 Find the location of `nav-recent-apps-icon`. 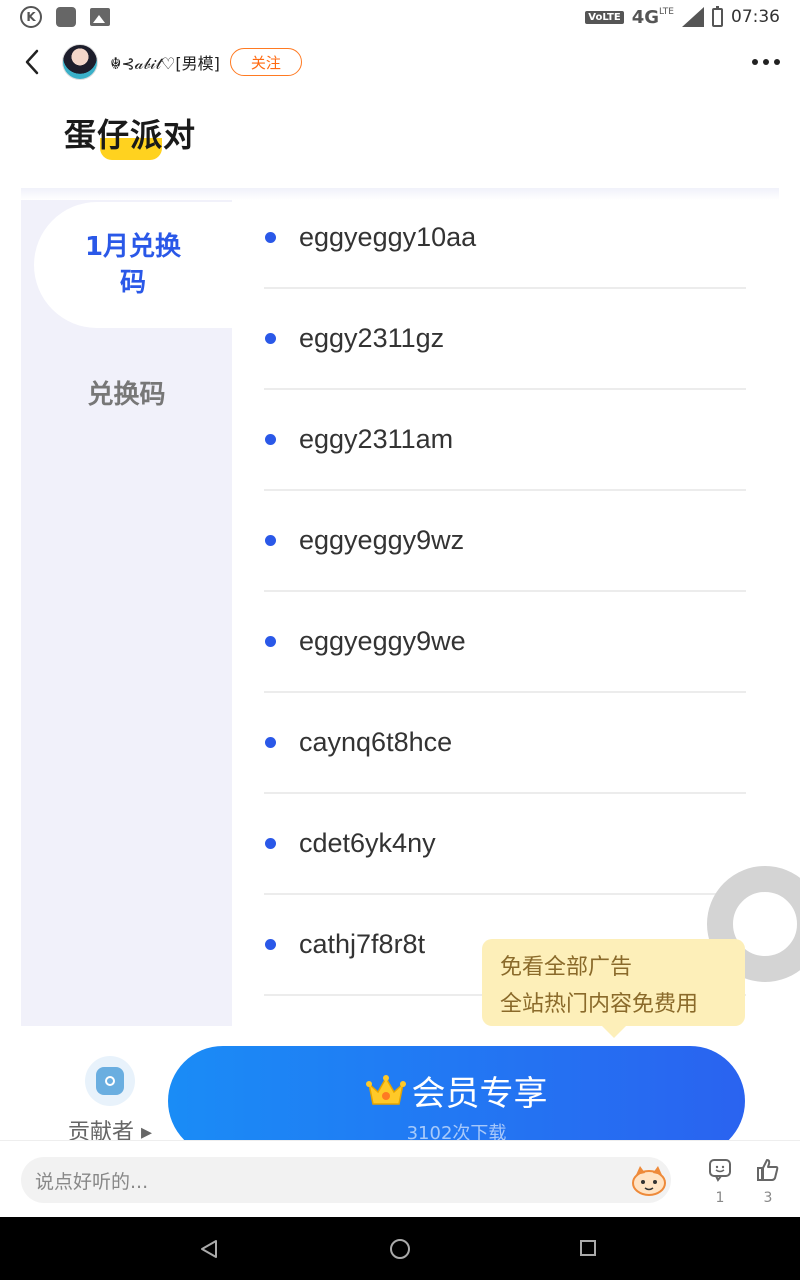

nav-recent-apps-icon is located at coordinates (588, 1248).